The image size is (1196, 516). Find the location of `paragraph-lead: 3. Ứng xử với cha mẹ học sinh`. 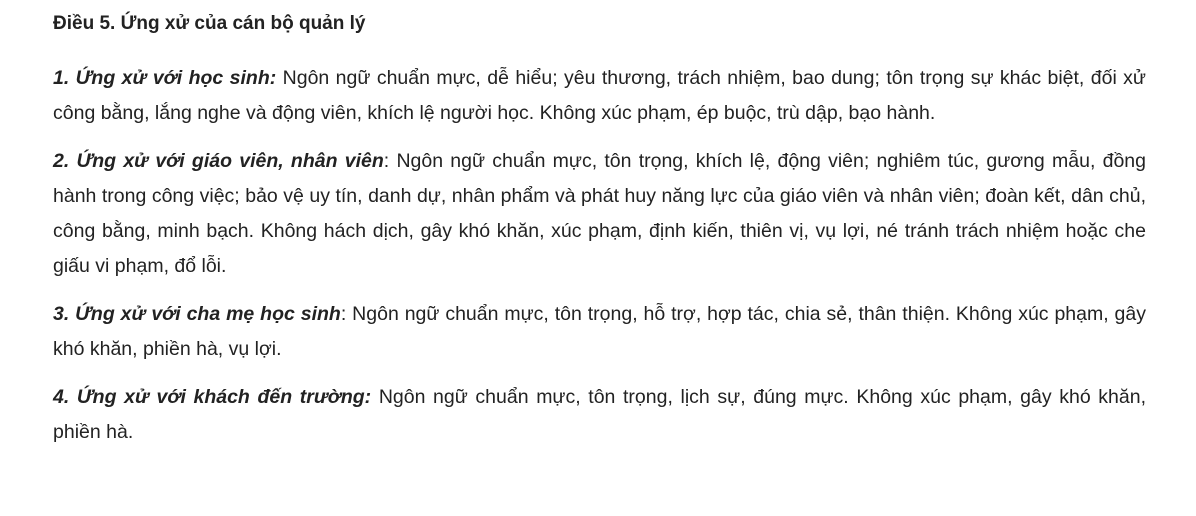

paragraph-lead: 3. Ứng xử với cha mẹ học sinh is located at coordinates (197, 314).